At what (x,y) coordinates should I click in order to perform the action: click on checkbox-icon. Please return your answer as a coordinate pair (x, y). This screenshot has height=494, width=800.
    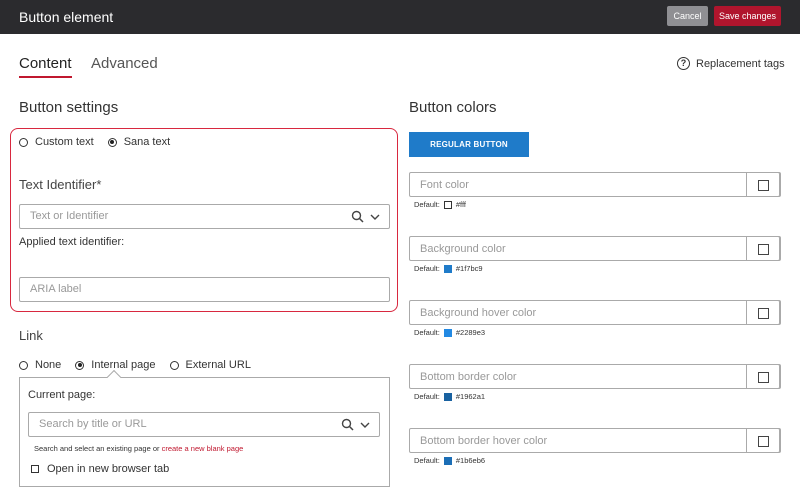
    Looking at the image, I should click on (35, 469).